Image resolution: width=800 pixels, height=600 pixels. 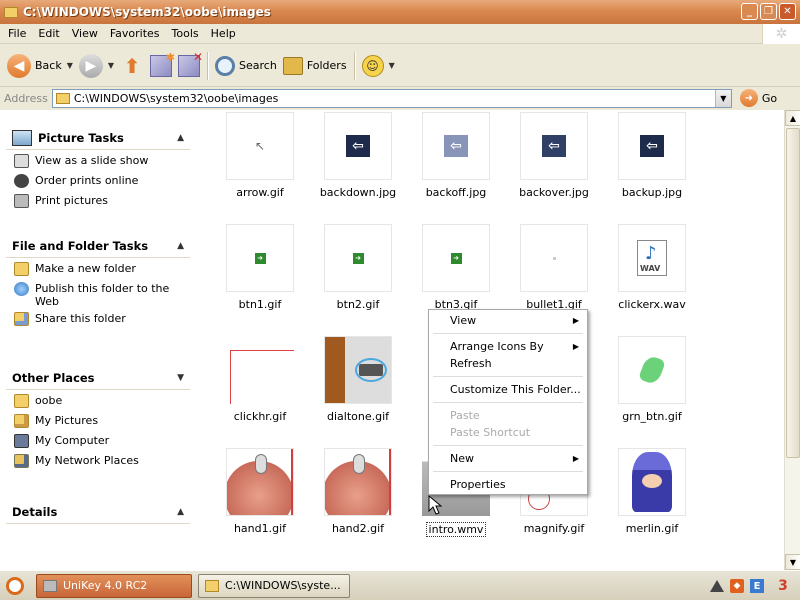 I want to click on task-publish-web: Publish this folder to the Web, so click(x=98, y=293).